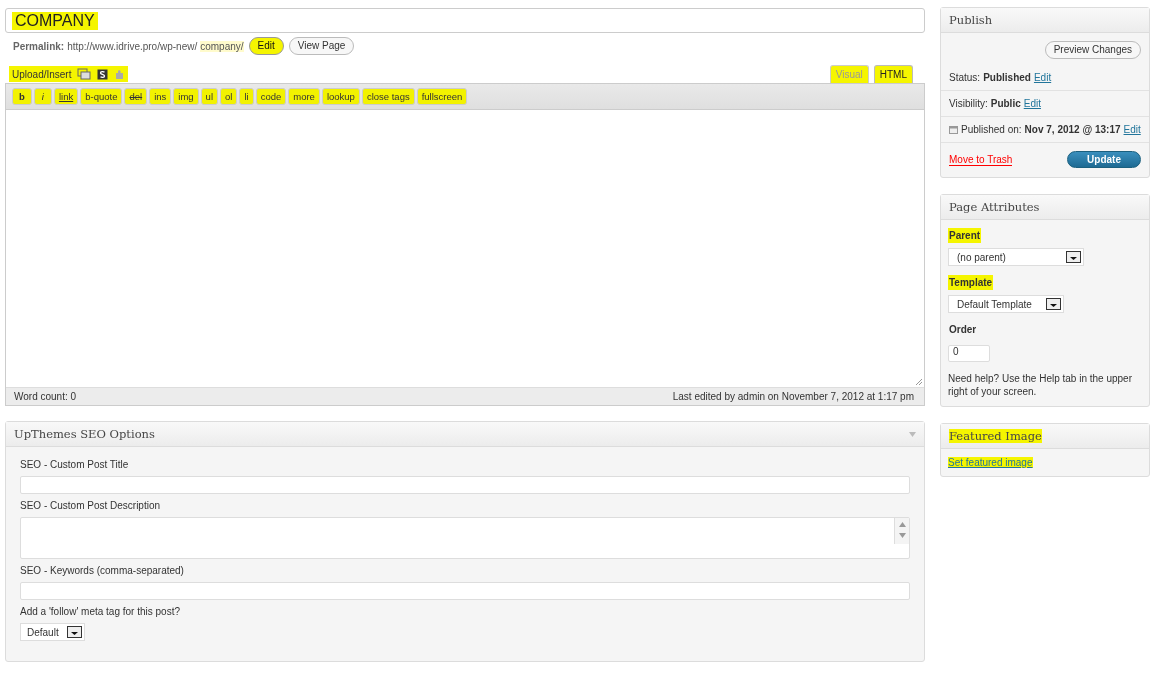 This screenshot has height=678, width=1159. Describe the element at coordinates (1040, 385) in the screenshot. I see `help-text: Need help? Use the Help tab in the upper right of your screen.` at that location.